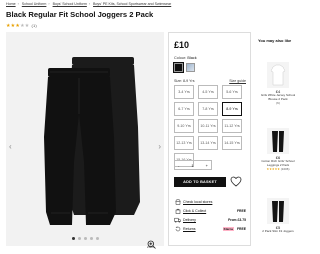 This screenshot has width=320, height=254. What do you see at coordinates (208, 92) in the screenshot?
I see `size-option: 4-5 Yrs` at bounding box center [208, 92].